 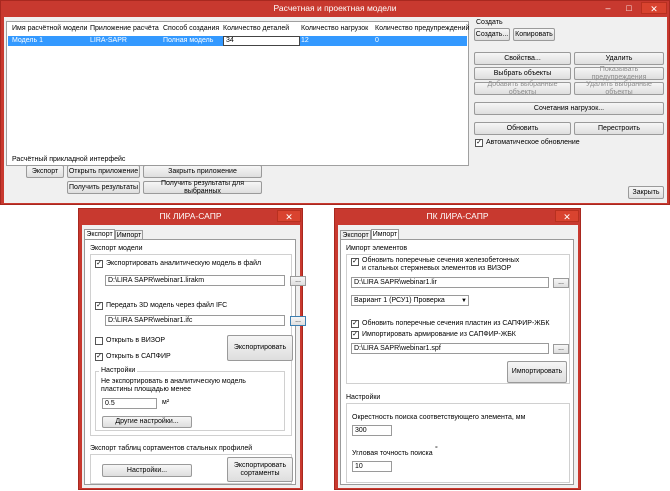 What do you see at coordinates (118, 371) in the screenshot?
I see `export-settings-label: Настройки` at bounding box center [118, 371].